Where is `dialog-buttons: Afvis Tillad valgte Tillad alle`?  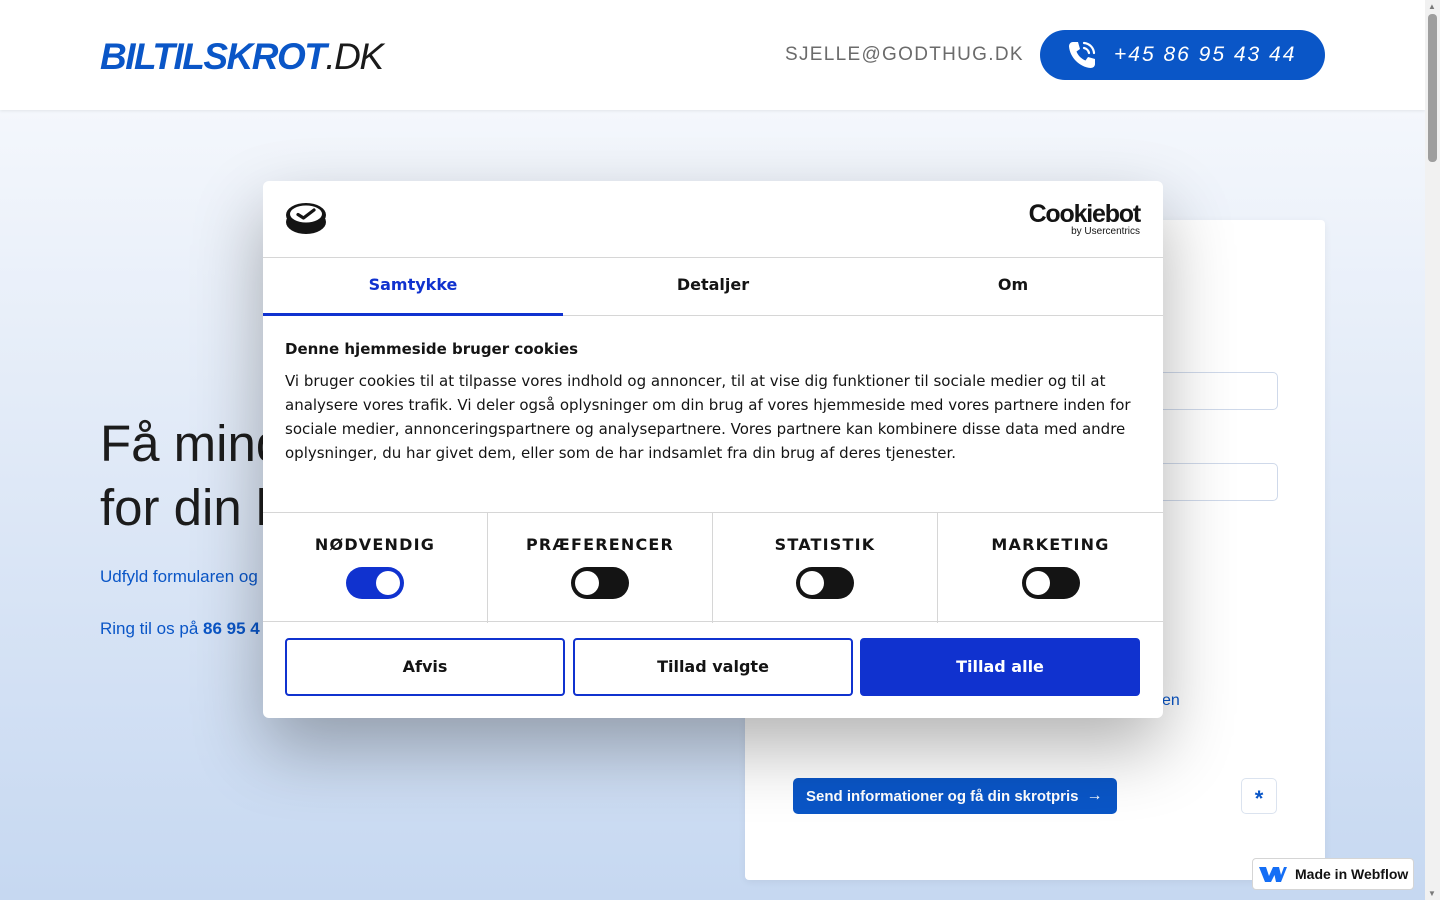
dialog-buttons: Afvis Tillad valgte Tillad alle is located at coordinates (713, 667).